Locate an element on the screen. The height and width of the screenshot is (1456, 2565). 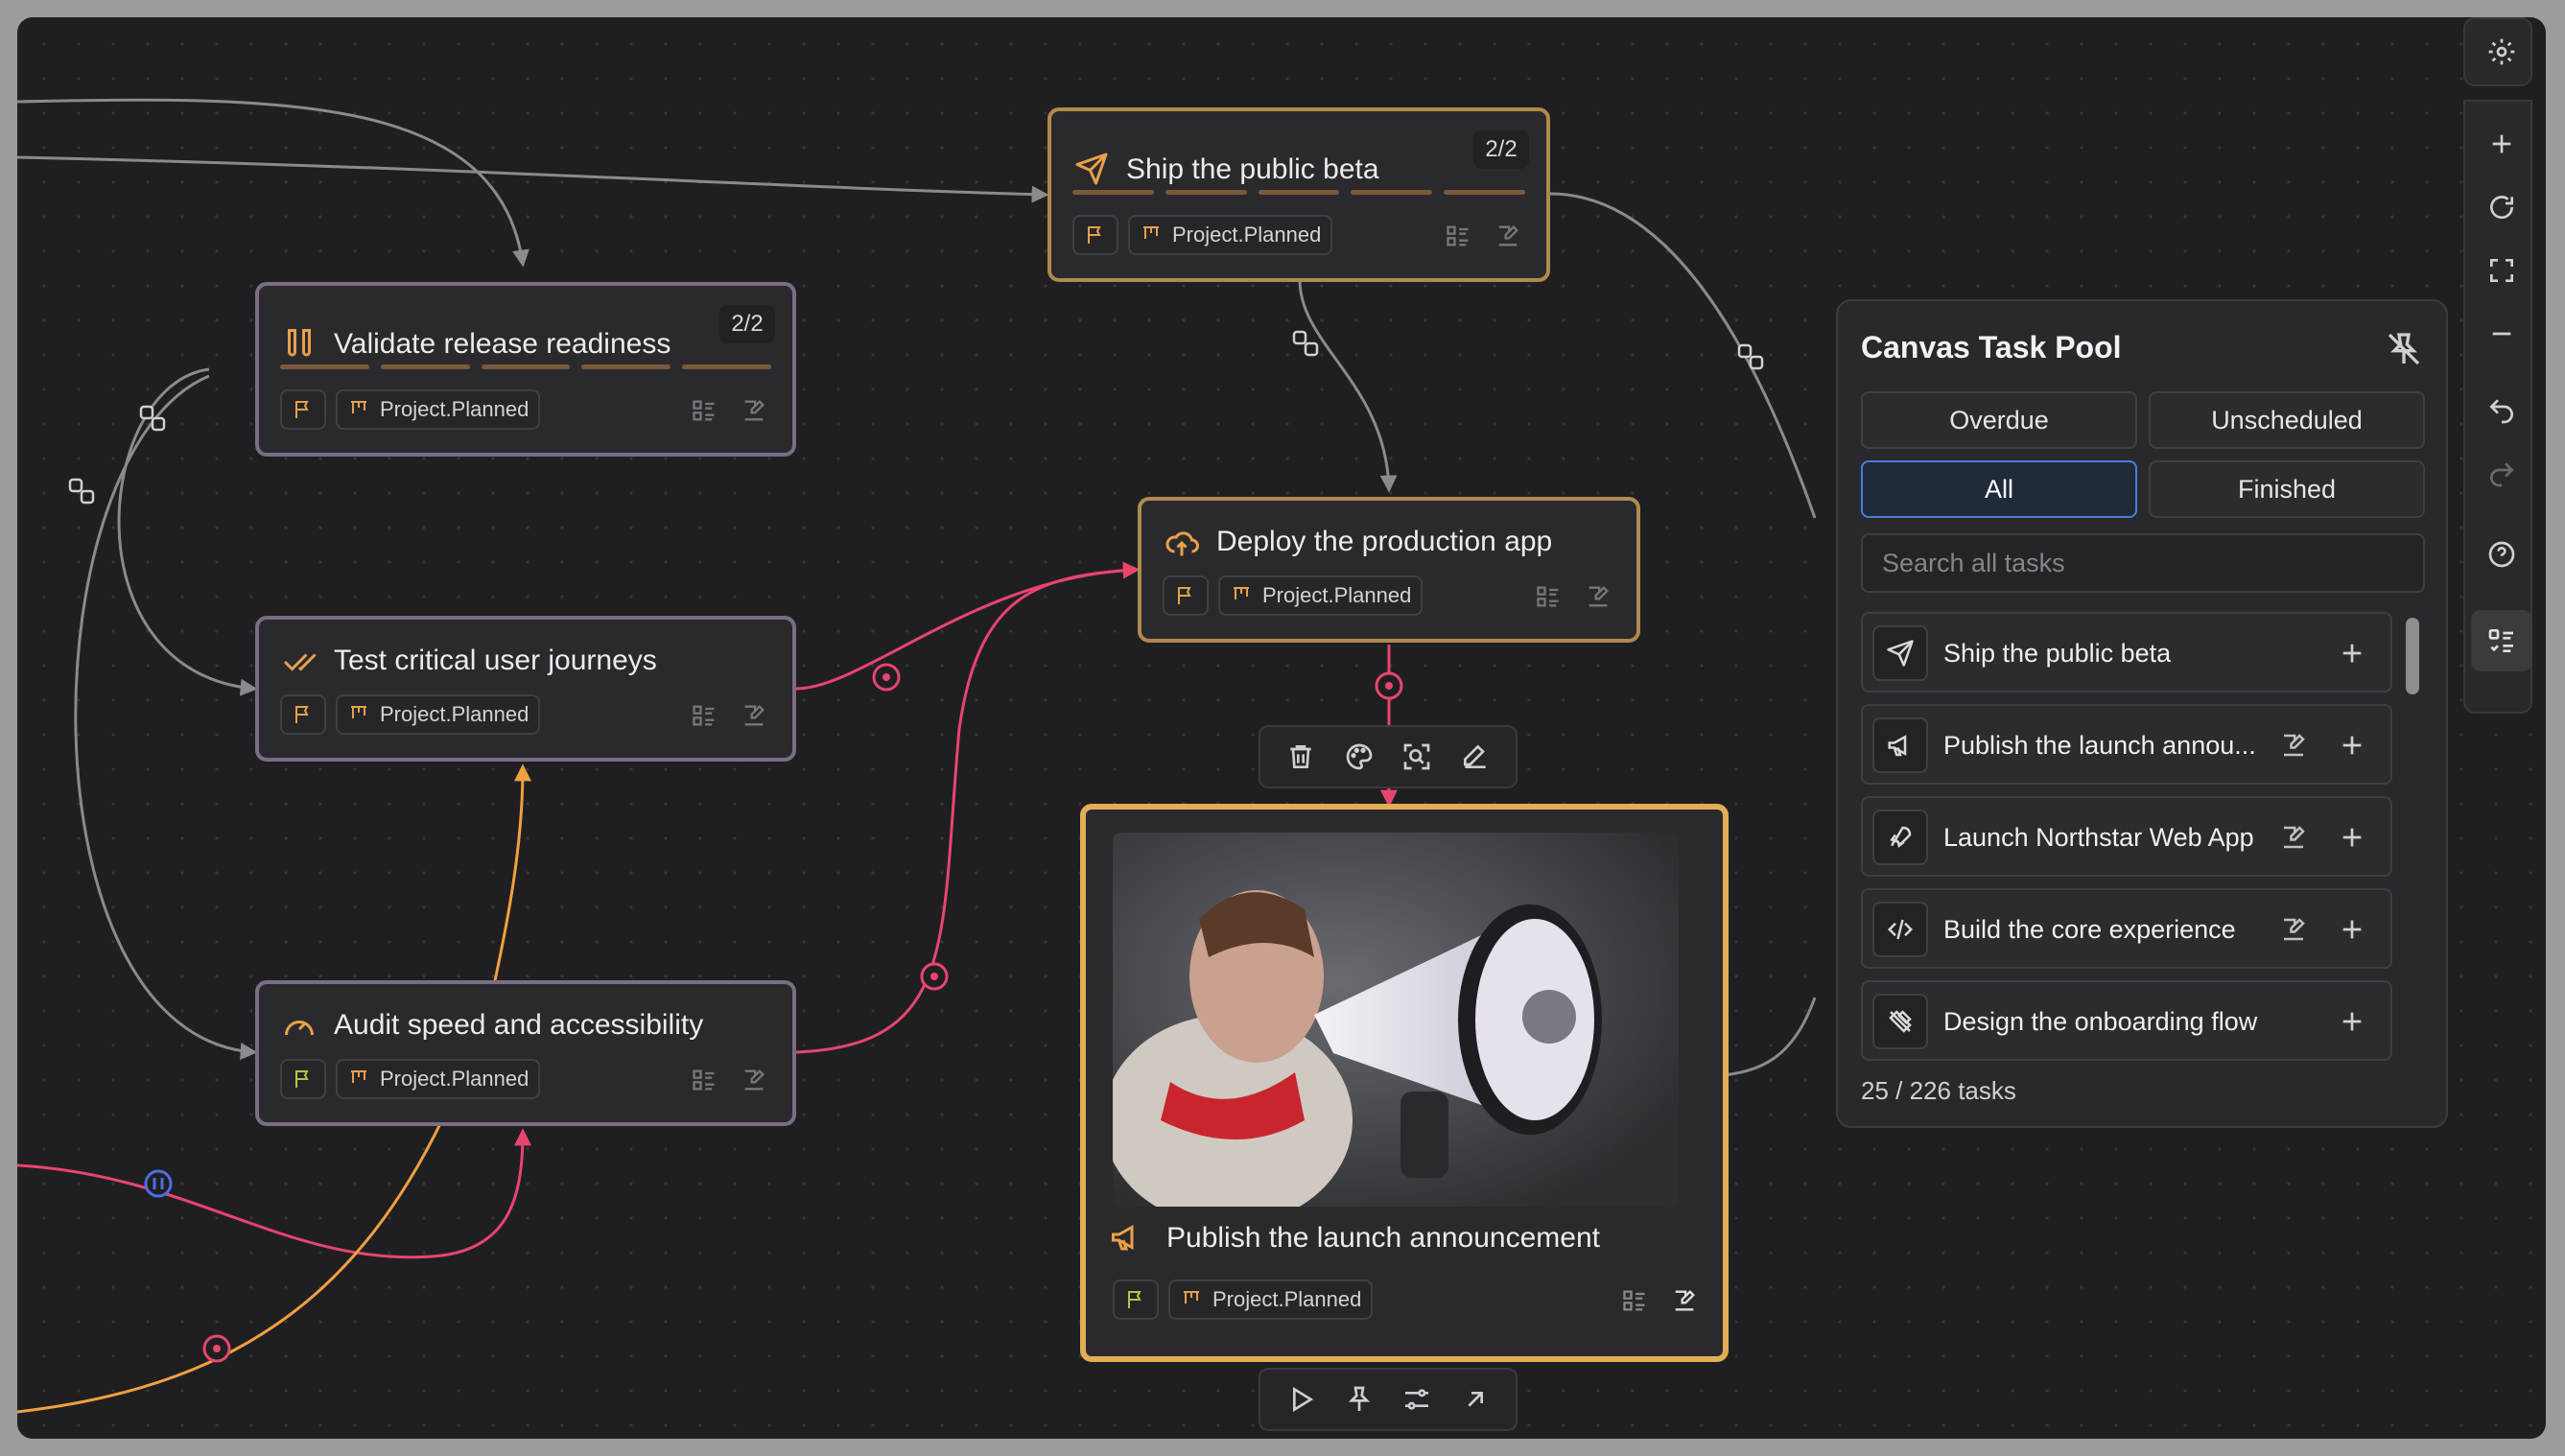
palette-icon is located at coordinates (1359, 757).